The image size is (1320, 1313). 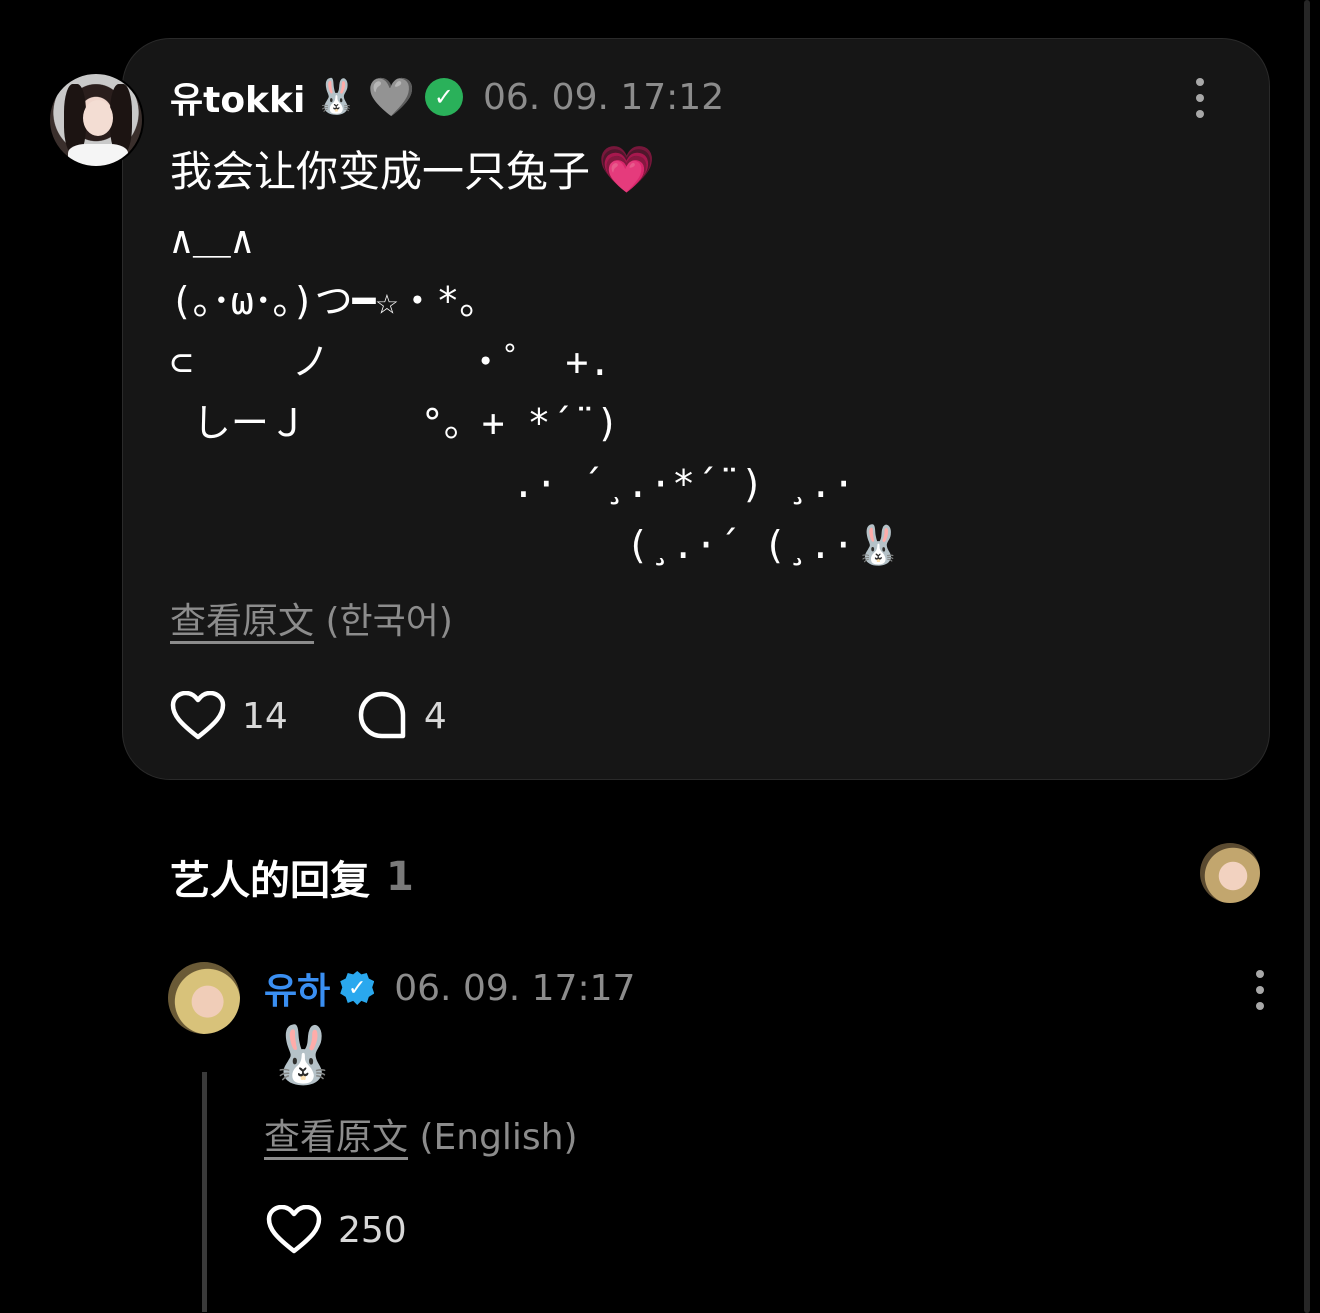 I want to click on post-actions: 14 4, so click(x=342, y=716).